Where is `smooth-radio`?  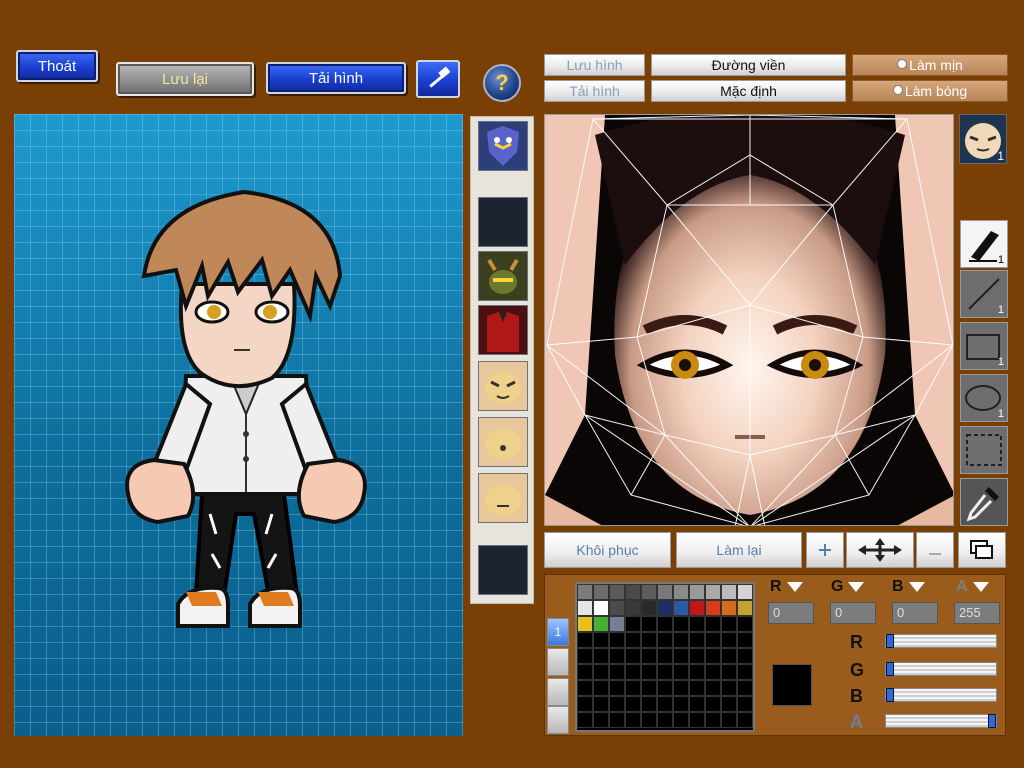
smooth-radio is located at coordinates (902, 64).